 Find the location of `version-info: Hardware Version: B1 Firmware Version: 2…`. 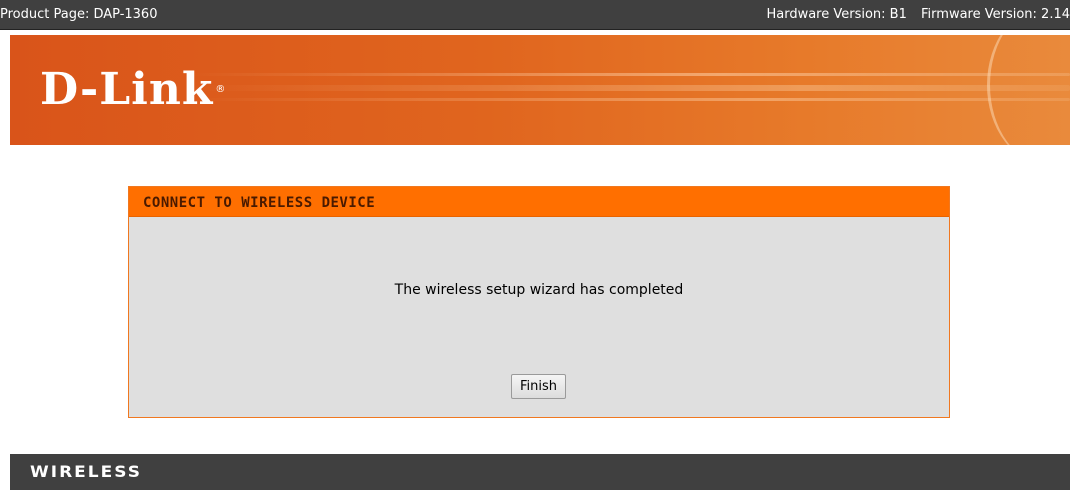

version-info: Hardware Version: B1 Firmware Version: 2… is located at coordinates (913, 15).